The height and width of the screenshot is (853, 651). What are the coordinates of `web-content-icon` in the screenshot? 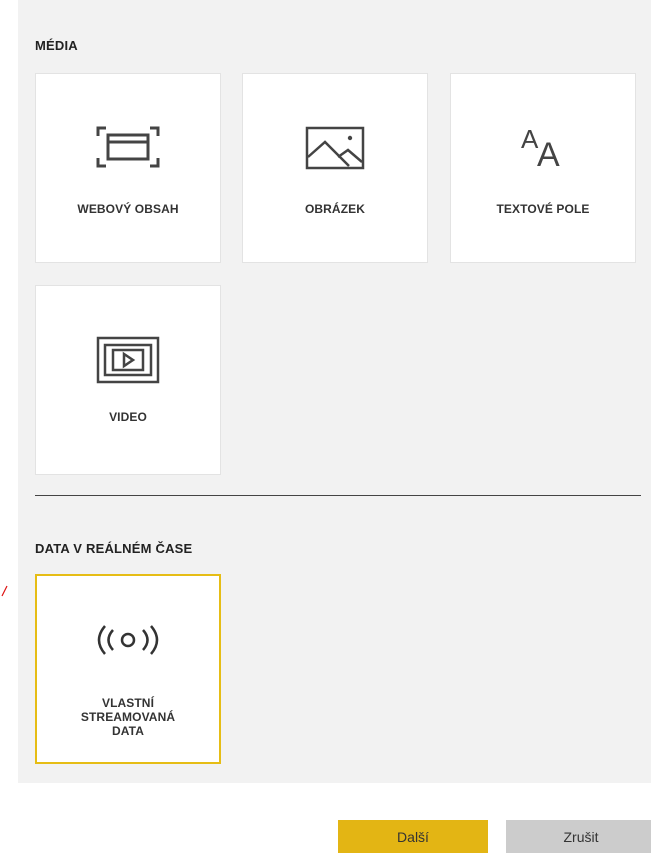 It's located at (128, 147).